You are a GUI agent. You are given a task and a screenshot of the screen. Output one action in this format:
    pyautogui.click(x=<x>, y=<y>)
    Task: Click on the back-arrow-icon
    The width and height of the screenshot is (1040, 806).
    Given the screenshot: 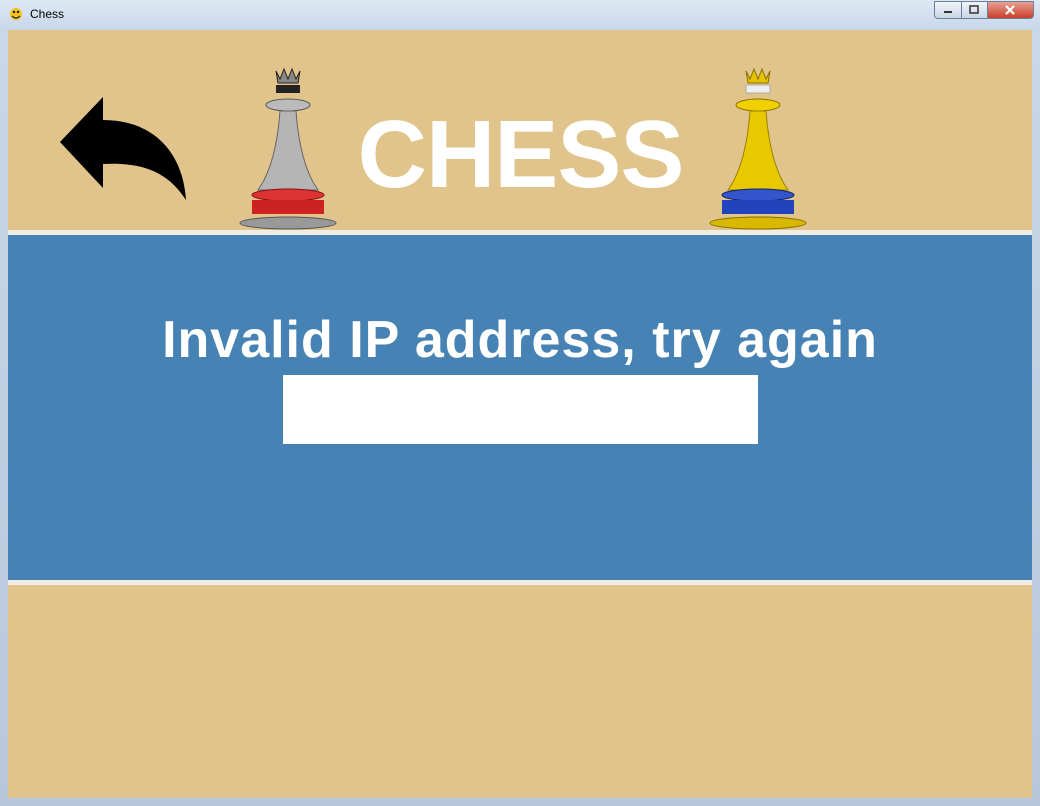 What is the action you would take?
    pyautogui.click(x=125, y=147)
    